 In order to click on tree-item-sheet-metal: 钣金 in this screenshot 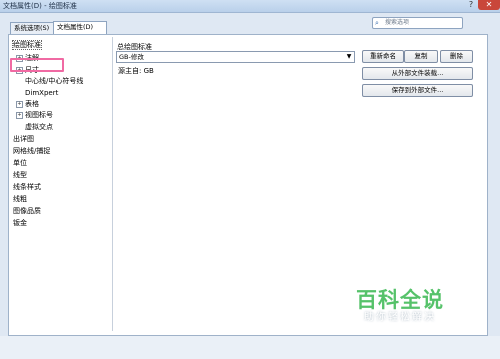, I will do `click(20, 223)`.